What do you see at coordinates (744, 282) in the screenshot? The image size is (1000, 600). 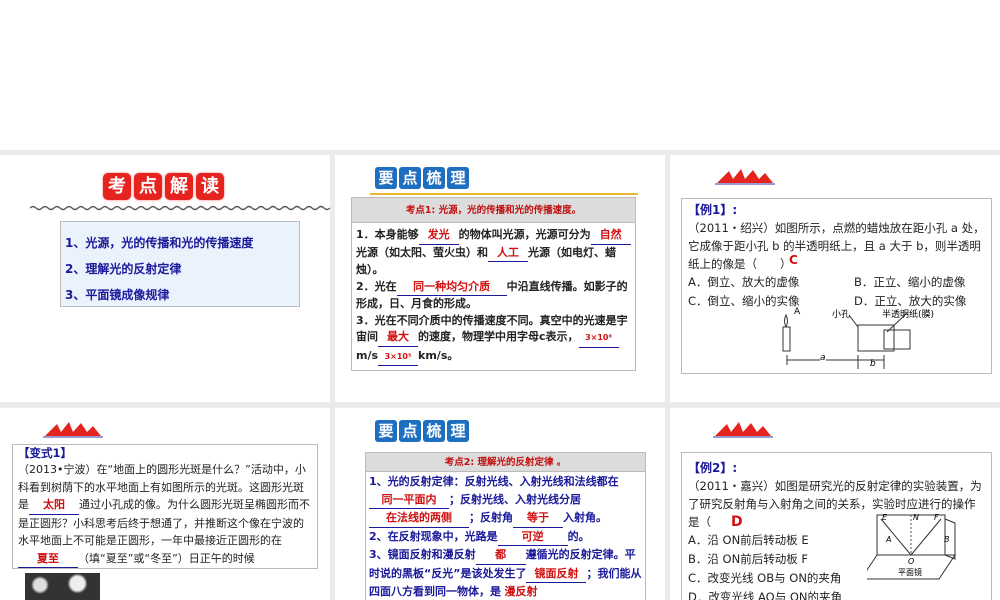 I see `option: A．倒立、放大的虚像` at bounding box center [744, 282].